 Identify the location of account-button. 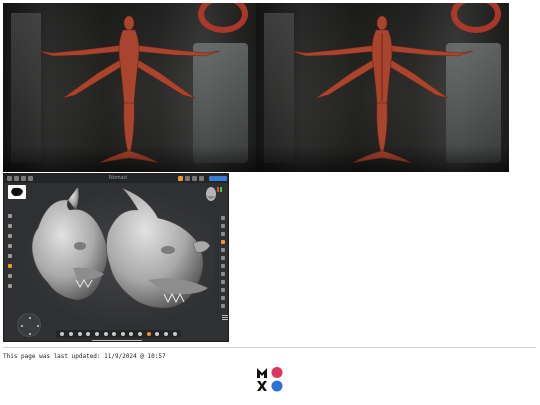
(218, 178).